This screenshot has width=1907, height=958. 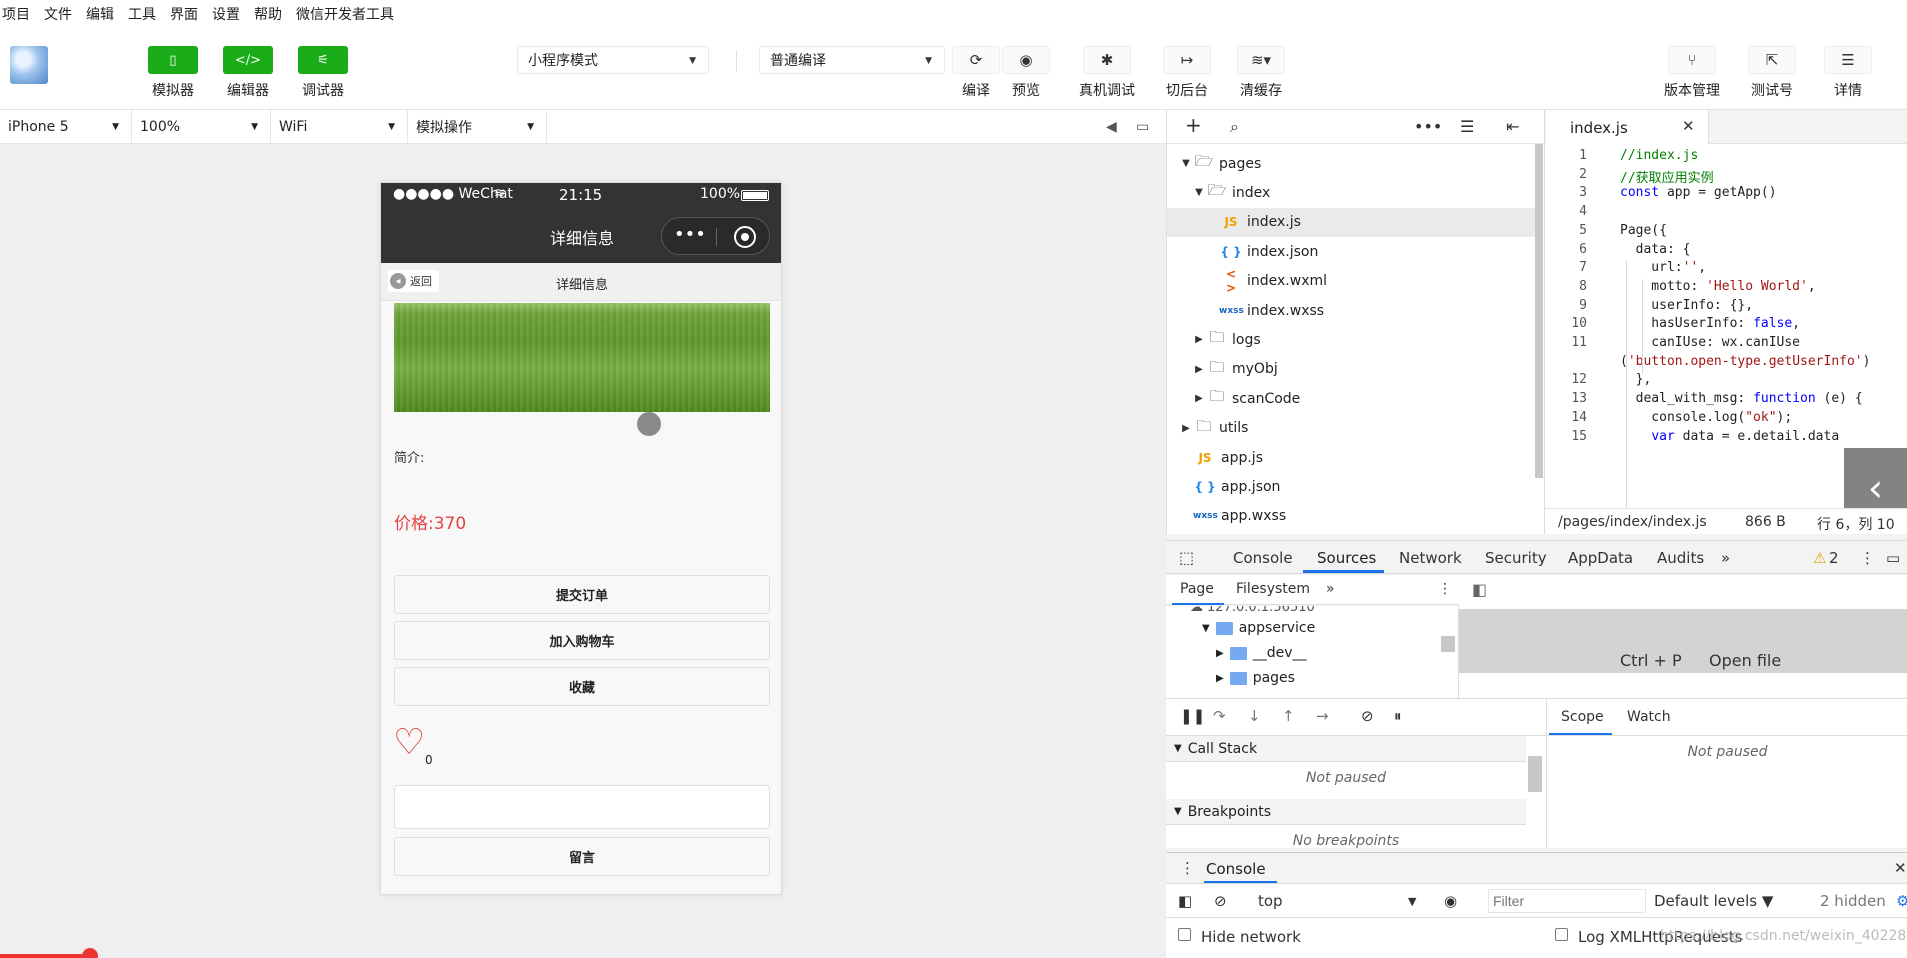 What do you see at coordinates (1261, 73) in the screenshot?
I see `clear-cache-button: ≋▾ 清缓存` at bounding box center [1261, 73].